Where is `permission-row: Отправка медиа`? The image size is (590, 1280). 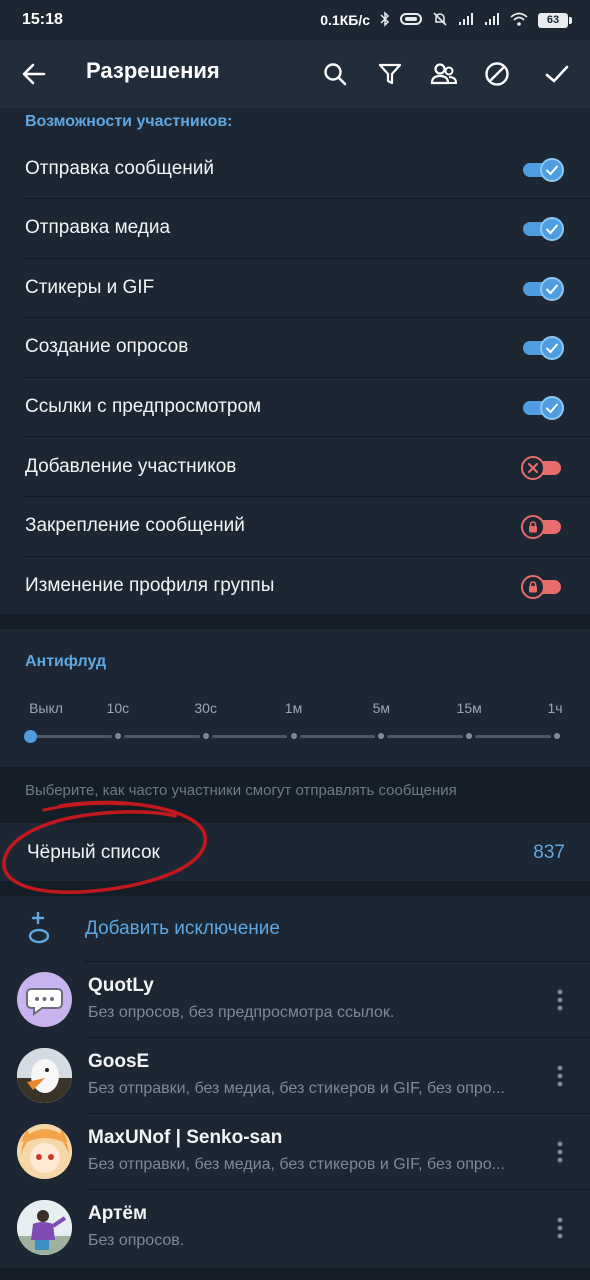 permission-row: Отправка медиа is located at coordinates (295, 229).